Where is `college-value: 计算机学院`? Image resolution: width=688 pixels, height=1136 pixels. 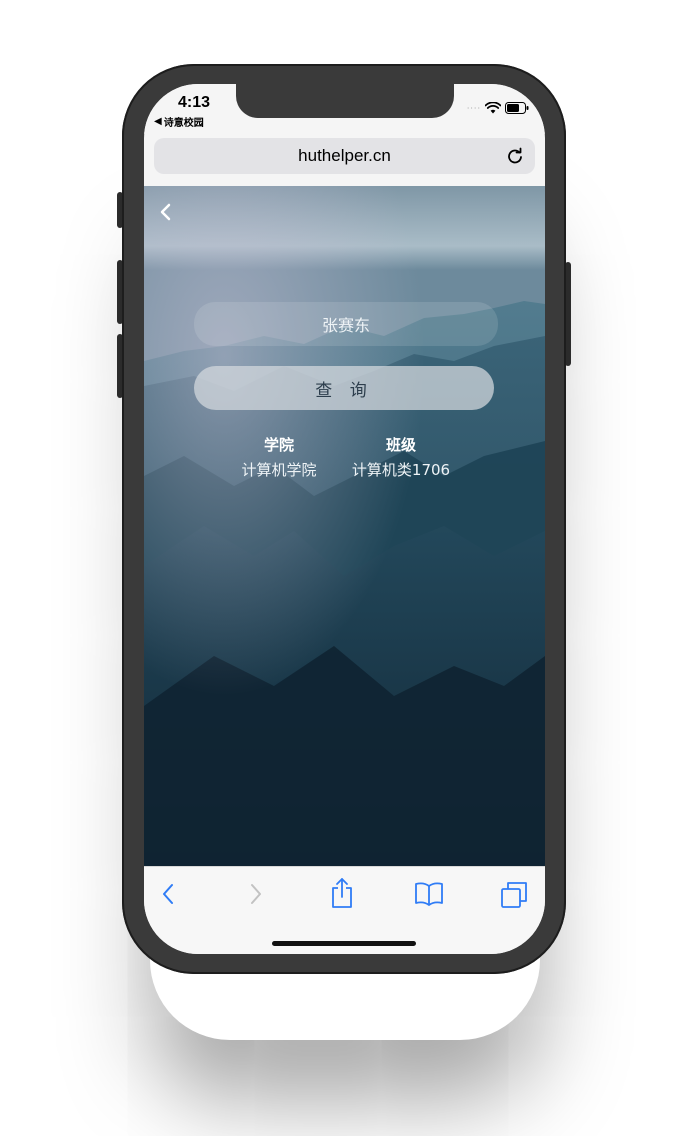 college-value: 计算机学院 is located at coordinates (279, 470).